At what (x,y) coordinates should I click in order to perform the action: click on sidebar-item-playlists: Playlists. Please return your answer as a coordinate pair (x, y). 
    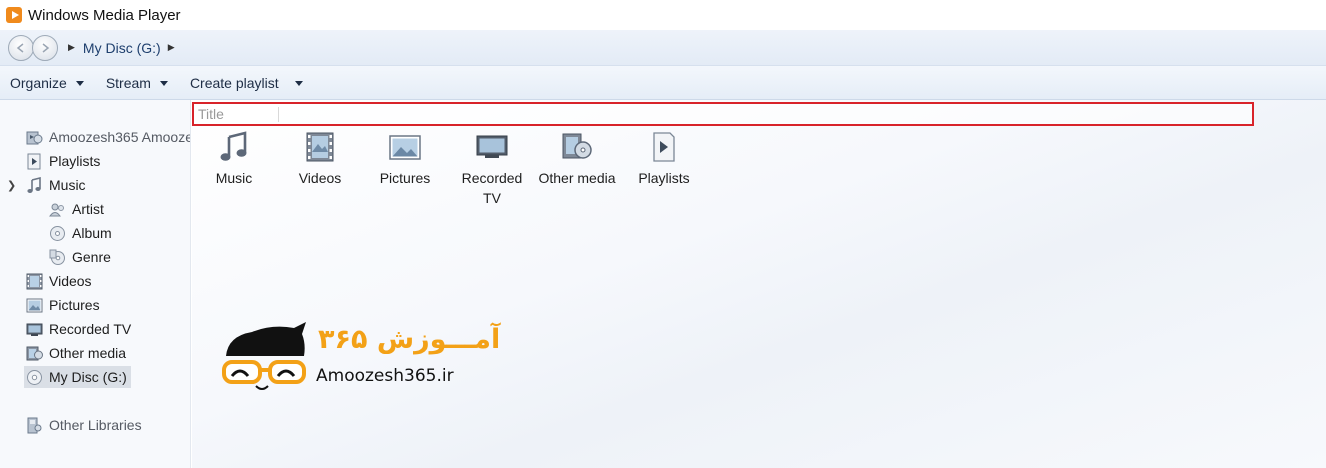
    Looking at the image, I should click on (63, 161).